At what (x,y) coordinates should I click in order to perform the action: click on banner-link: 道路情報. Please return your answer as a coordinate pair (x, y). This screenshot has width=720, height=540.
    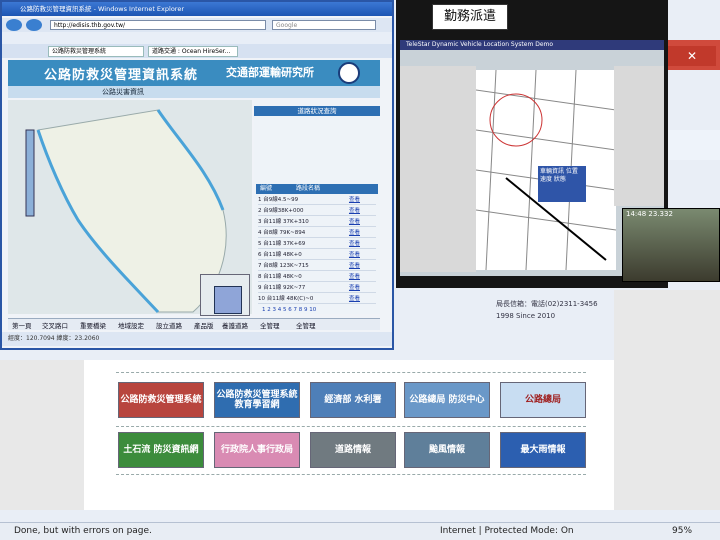
    Looking at the image, I should click on (353, 450).